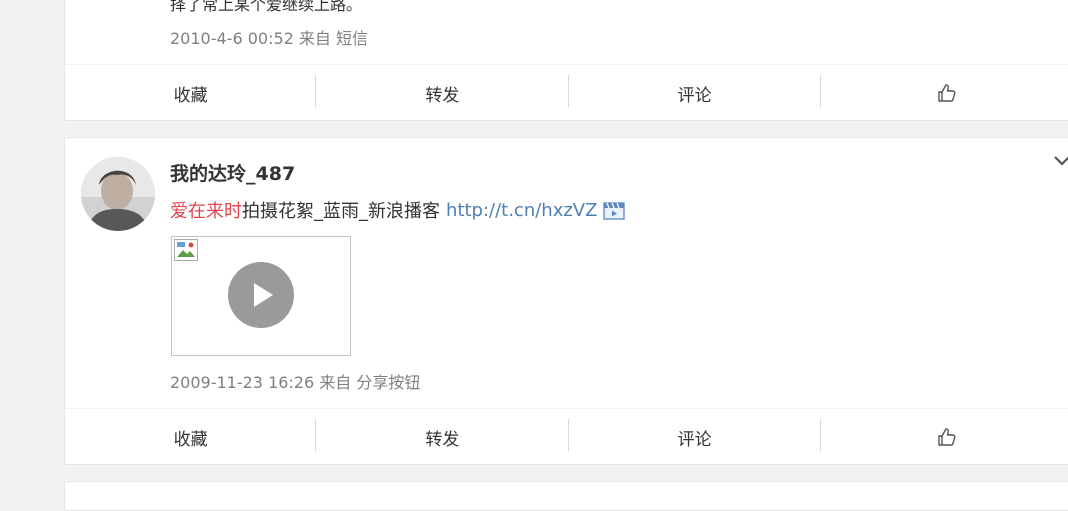  What do you see at coordinates (269, 38) in the screenshot?
I see `post-meta: 2010-4-6 00:52 来自 短信` at bounding box center [269, 38].